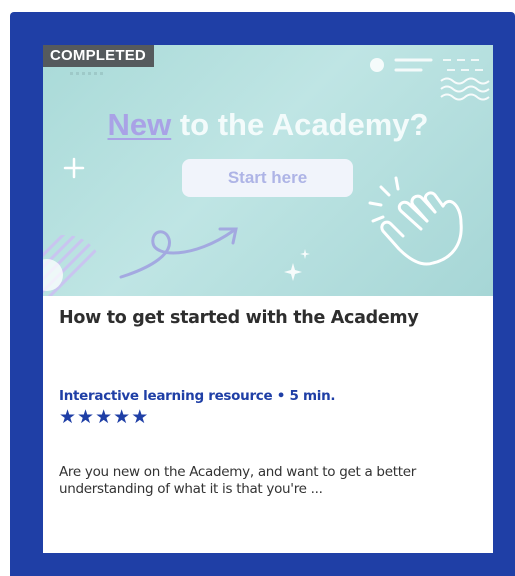 Image resolution: width=515 pixels, height=576 pixels. Describe the element at coordinates (267, 178) in the screenshot. I see `start-here-button: Start here` at that location.